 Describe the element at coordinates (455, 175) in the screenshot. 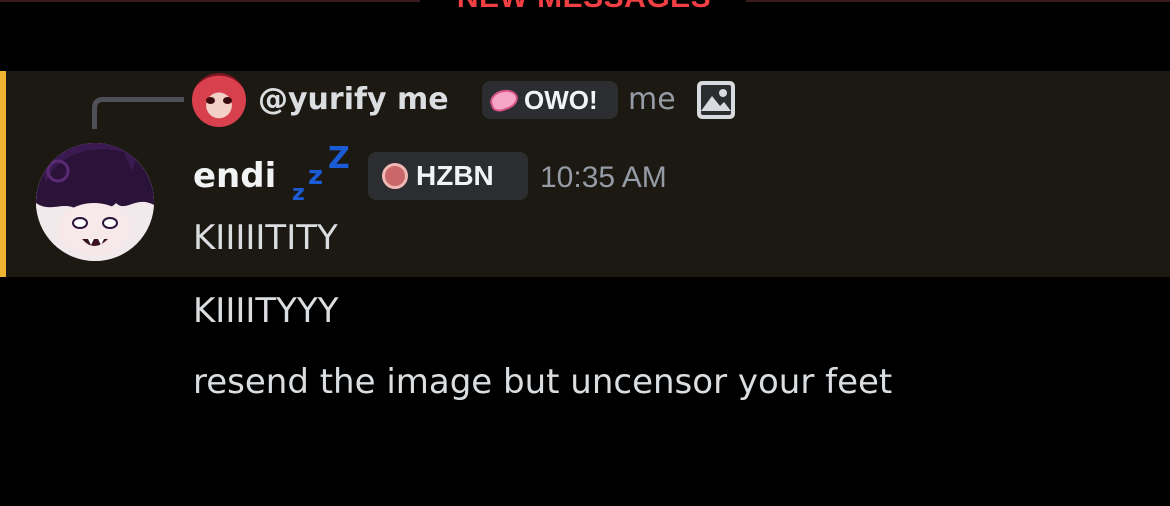

I see `author-tag-label: HZBN` at that location.